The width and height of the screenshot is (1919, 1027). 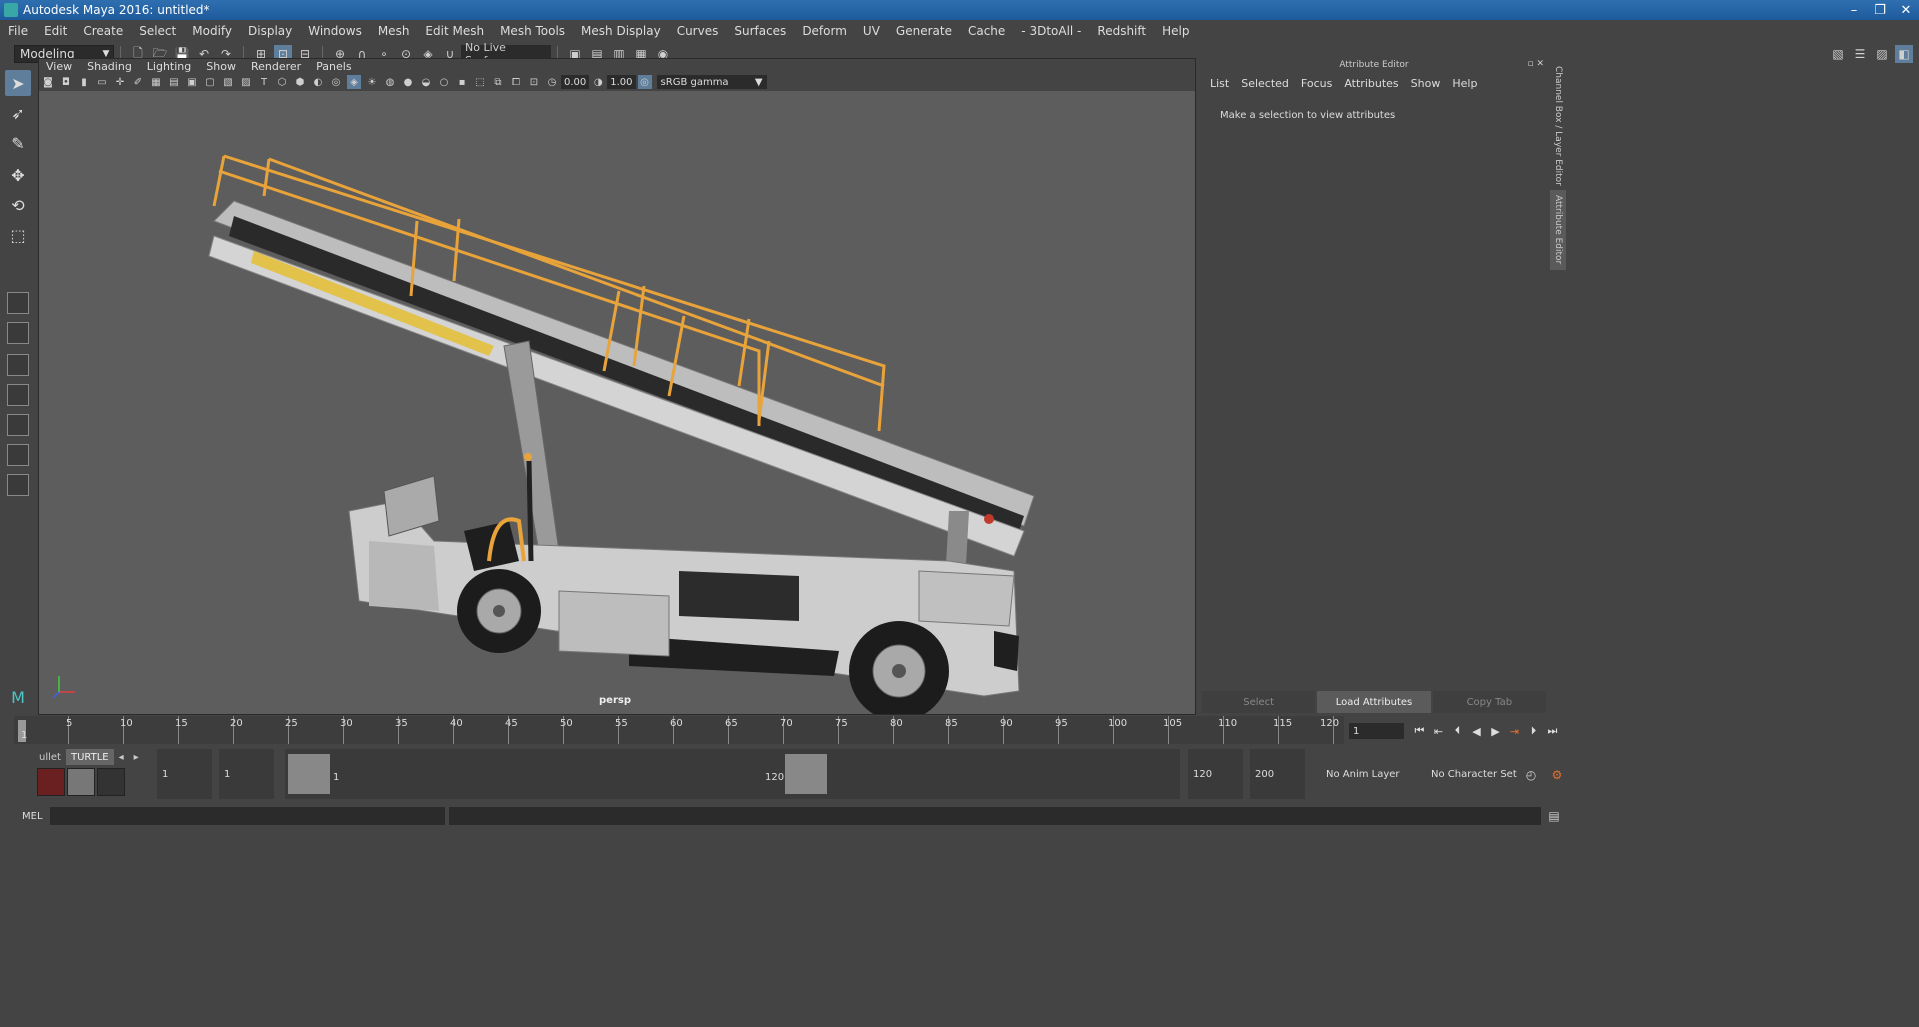 I want to click on view-transform-dropdown: sRGB gamma ▼, so click(x=711, y=82).